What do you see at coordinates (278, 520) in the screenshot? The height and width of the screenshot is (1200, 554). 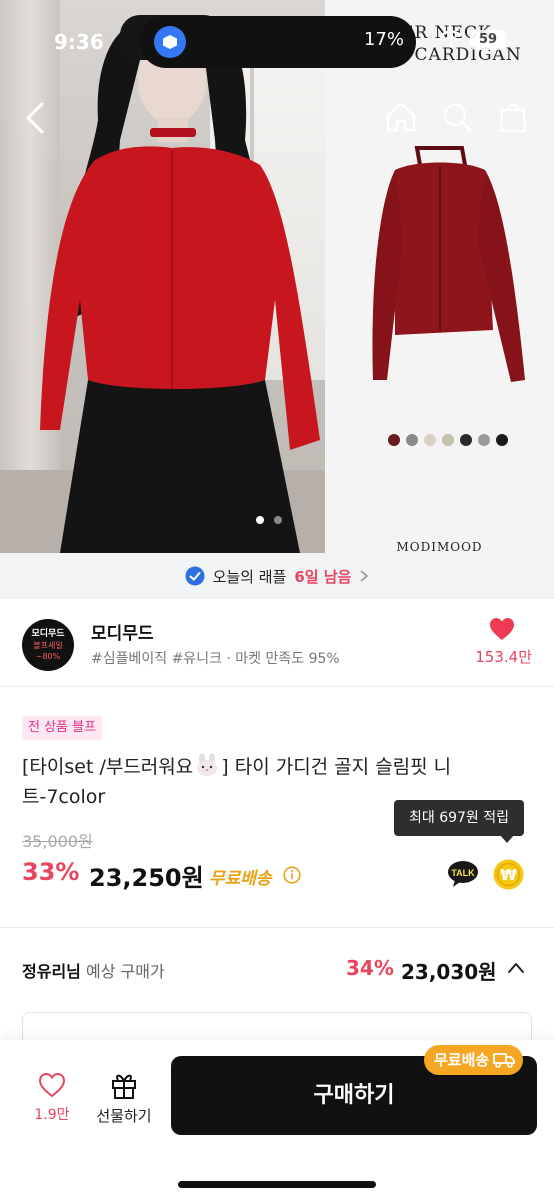 I see `page-dot` at bounding box center [278, 520].